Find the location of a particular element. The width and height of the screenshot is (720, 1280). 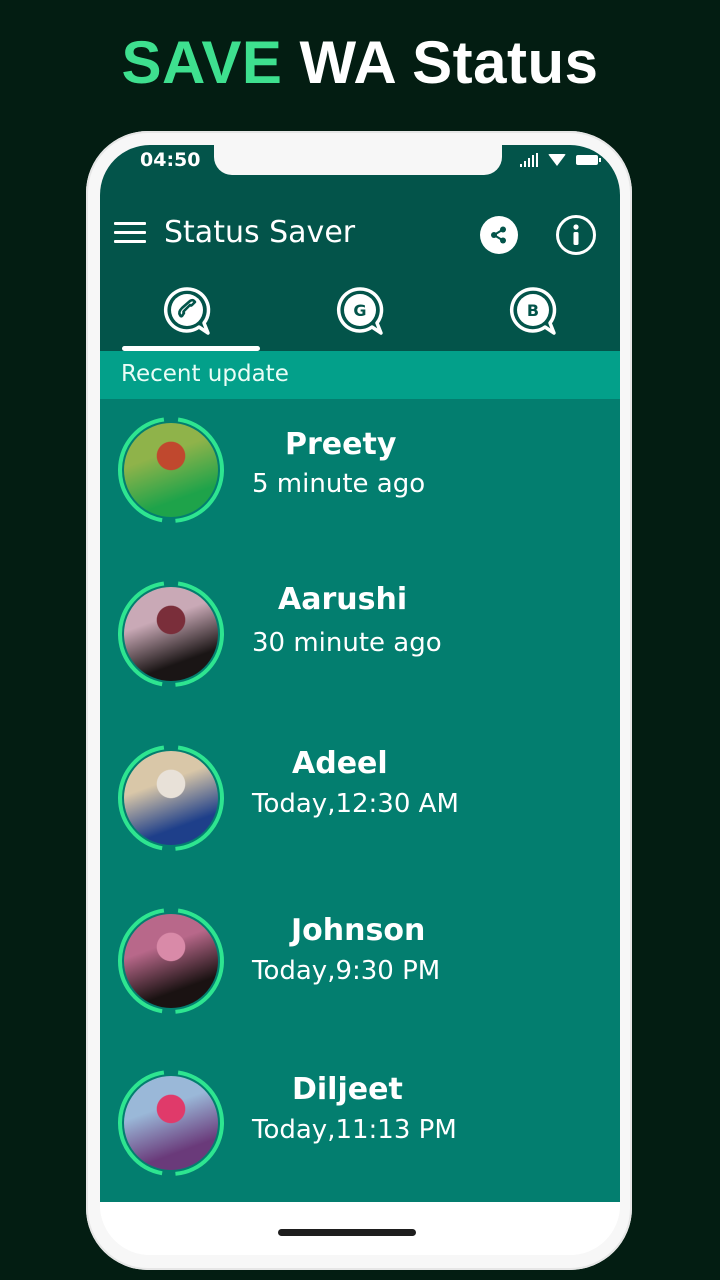

tab-whatsapp-business: B is located at coordinates (533, 318).